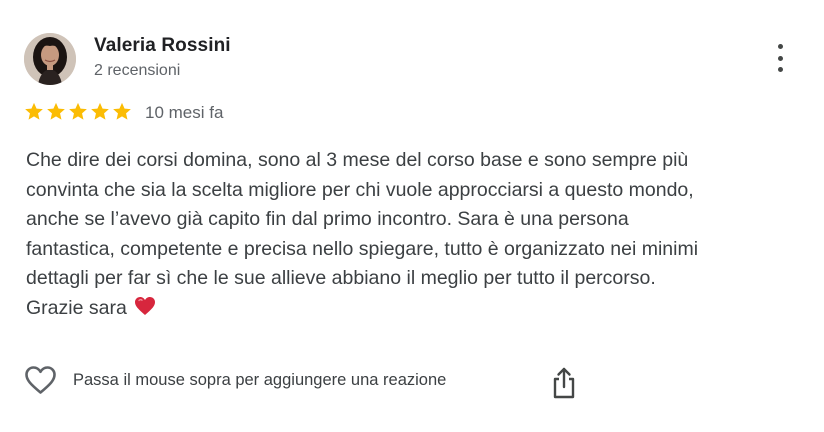  I want to click on star-rating, so click(78, 111).